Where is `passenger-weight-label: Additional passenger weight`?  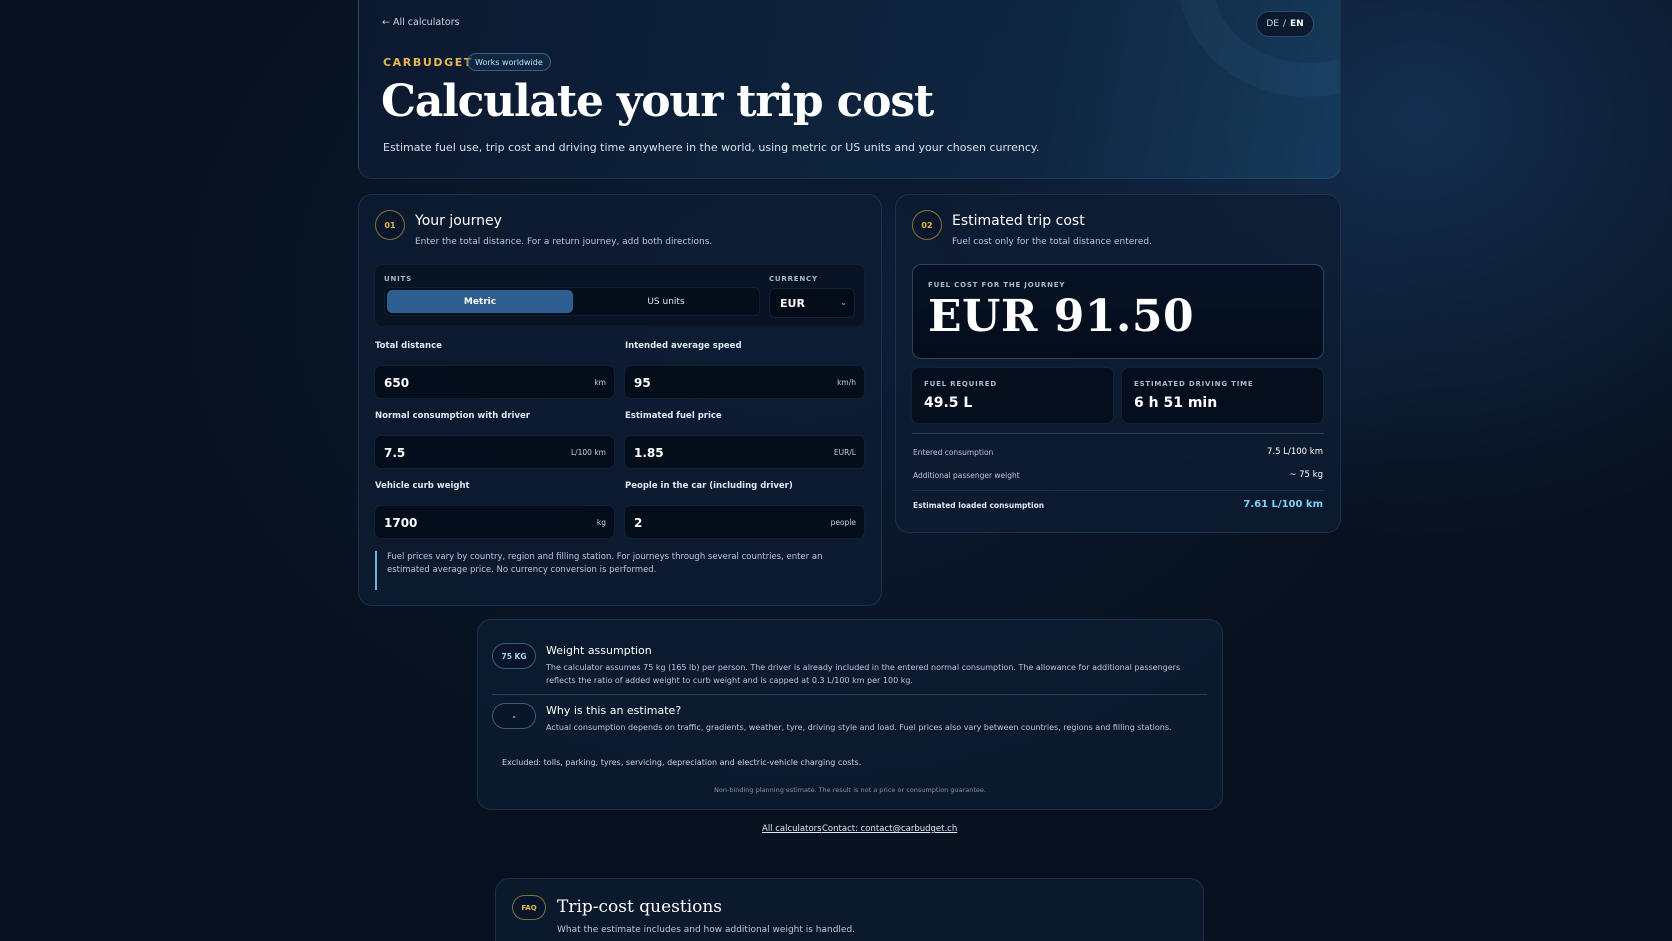
passenger-weight-label: Additional passenger weight is located at coordinates (966, 475).